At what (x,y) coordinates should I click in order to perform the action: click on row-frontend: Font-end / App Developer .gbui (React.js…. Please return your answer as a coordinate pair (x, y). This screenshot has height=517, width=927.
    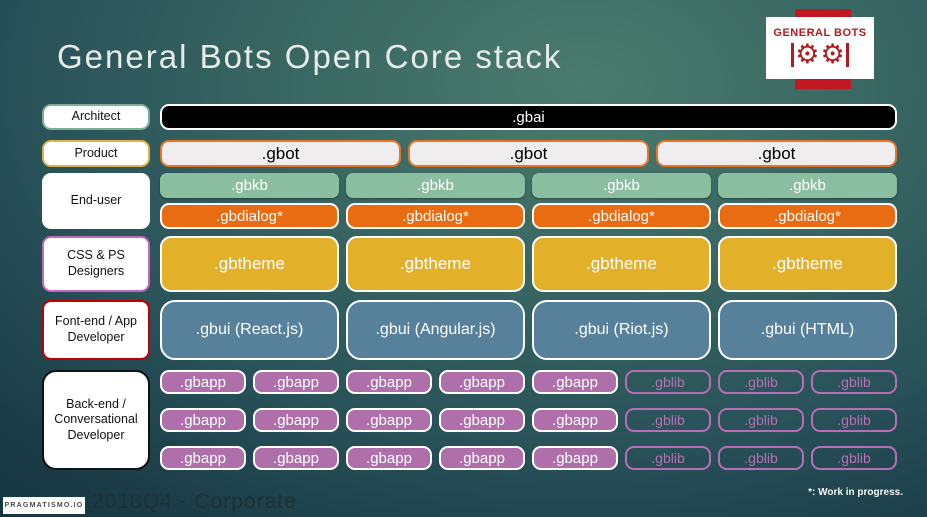
    Looking at the image, I should click on (469, 330).